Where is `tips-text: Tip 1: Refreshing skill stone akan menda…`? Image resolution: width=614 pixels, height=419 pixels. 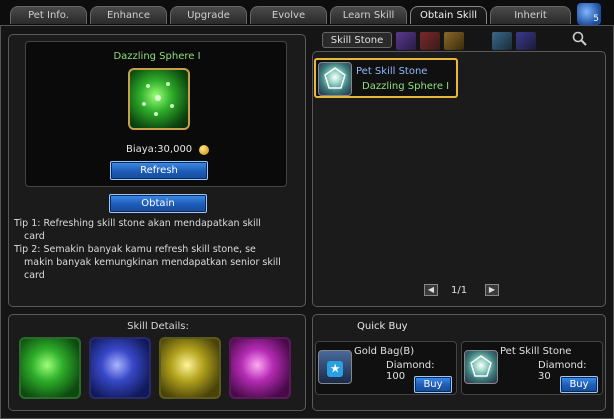
tips-text: Tip 1: Refreshing skill stone akan menda… is located at coordinates (159, 249).